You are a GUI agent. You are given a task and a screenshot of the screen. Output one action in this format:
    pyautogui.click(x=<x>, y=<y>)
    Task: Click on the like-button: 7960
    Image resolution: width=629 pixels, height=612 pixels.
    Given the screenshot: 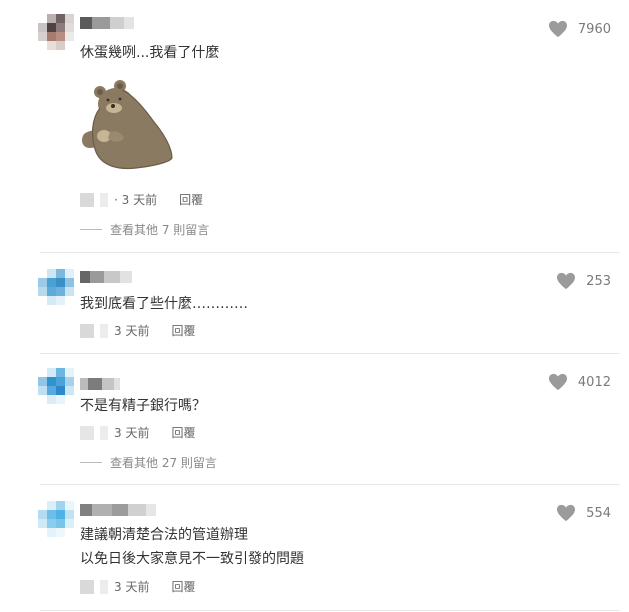 What is the action you would take?
    pyautogui.click(x=579, y=29)
    